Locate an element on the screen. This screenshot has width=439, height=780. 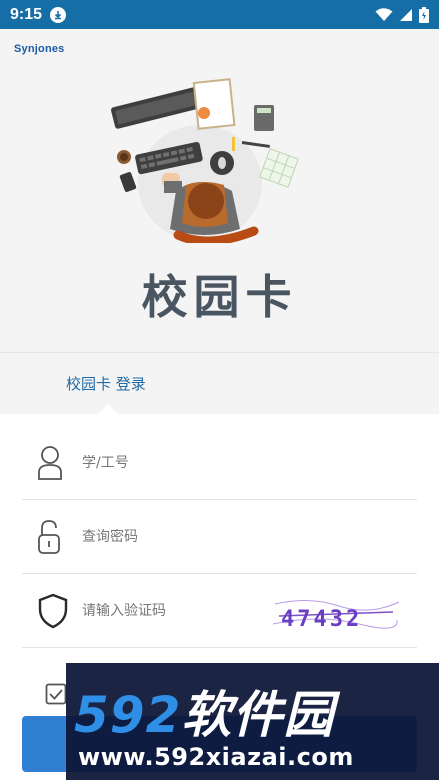
tab-indicator is located at coordinates (108, 409).